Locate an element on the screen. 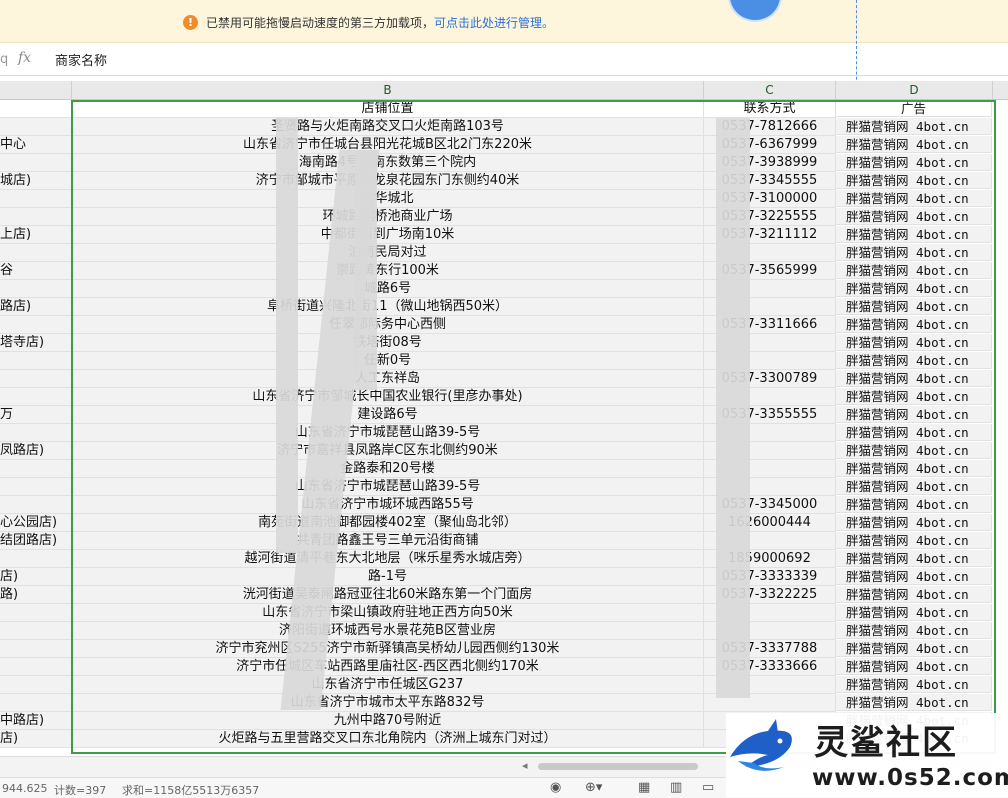  cell-location: 山东省济宁市任城区G237 is located at coordinates (388, 685).